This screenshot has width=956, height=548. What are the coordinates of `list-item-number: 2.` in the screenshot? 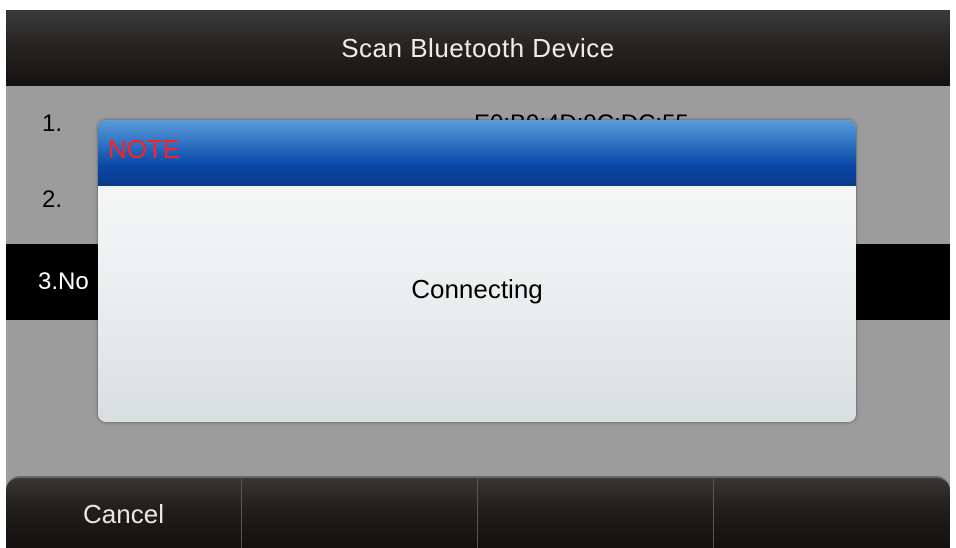 It's located at (52, 199).